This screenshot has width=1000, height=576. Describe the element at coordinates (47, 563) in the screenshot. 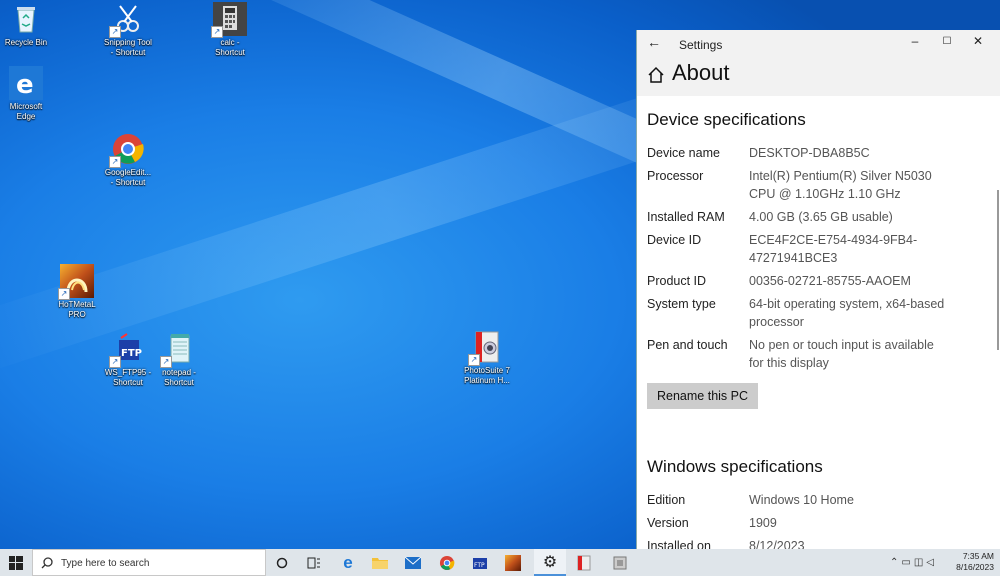

I see `search-icon` at that location.